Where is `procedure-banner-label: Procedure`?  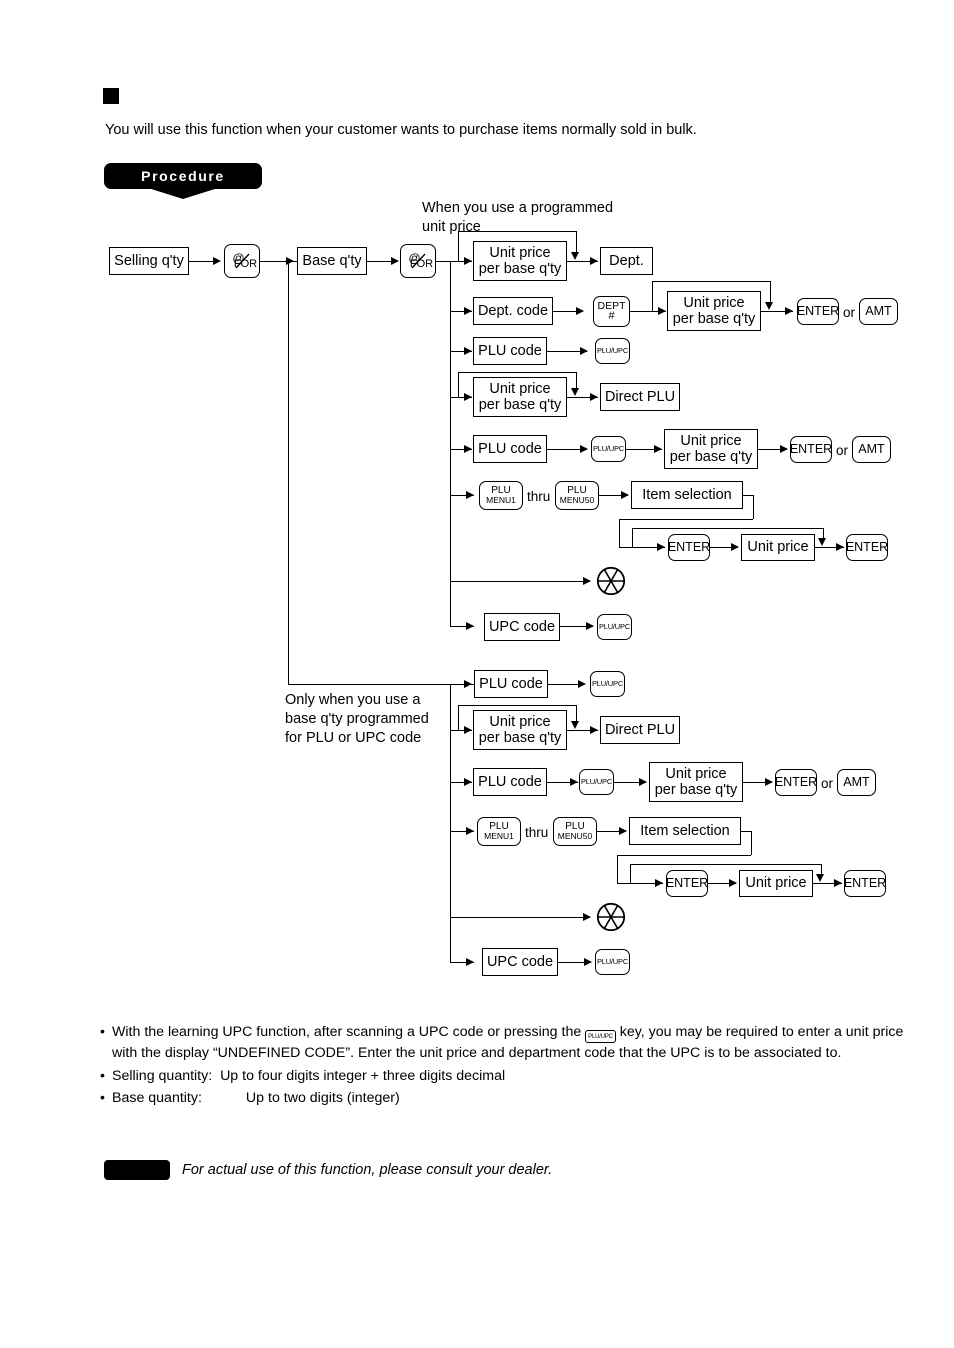
procedure-banner-label: Procedure is located at coordinates (183, 176).